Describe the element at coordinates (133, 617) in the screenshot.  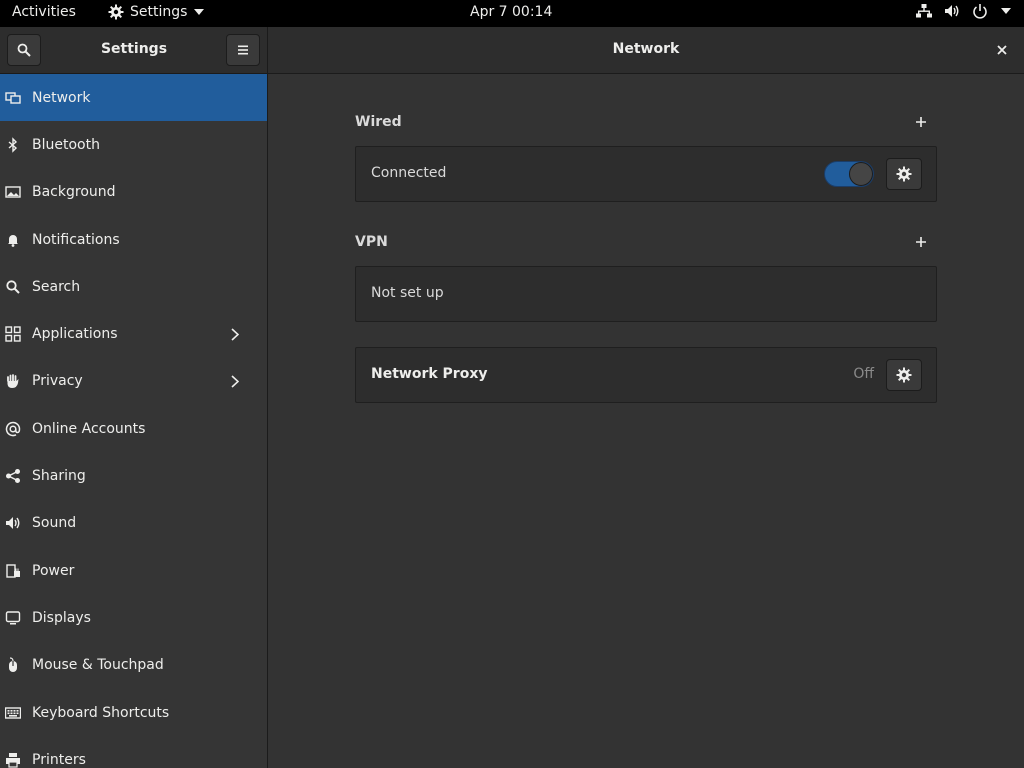
I see `sidebar-item-displays: Displays` at that location.